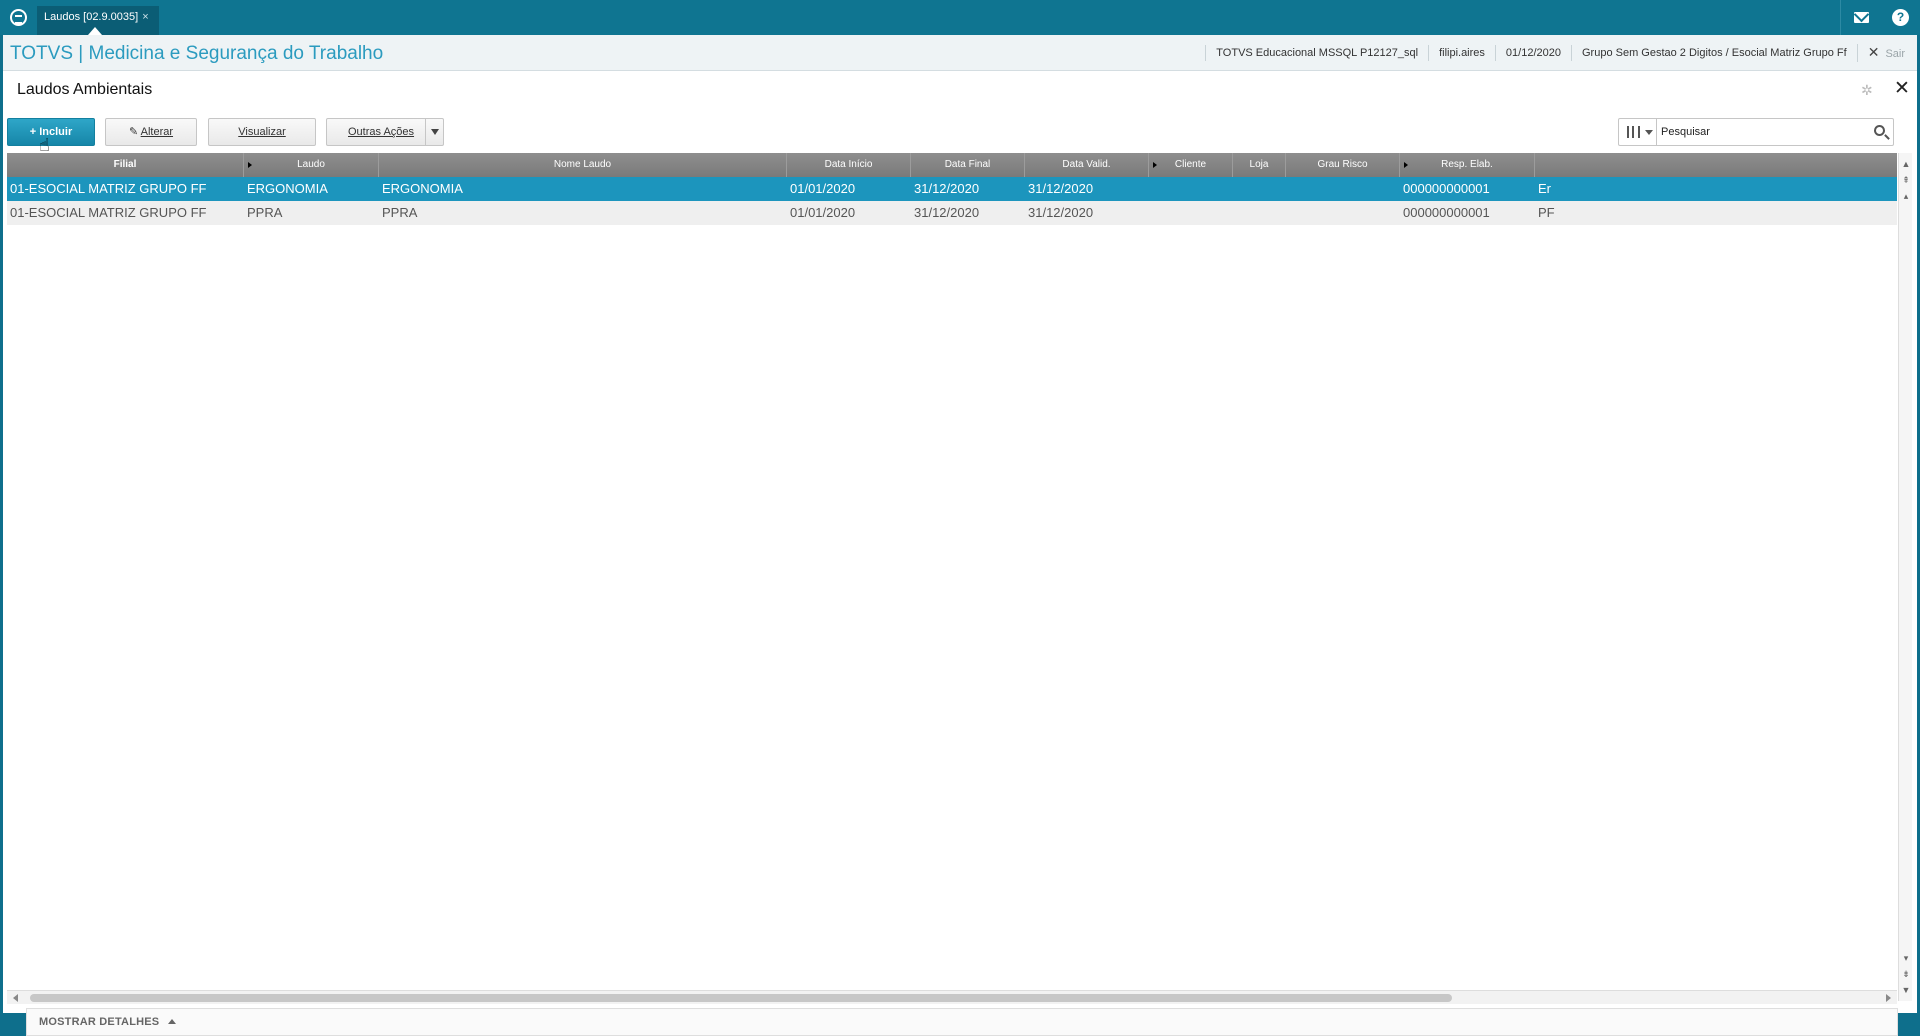 The height and width of the screenshot is (1036, 1920). What do you see at coordinates (1544, 188) in the screenshot?
I see `cell-extra: Er` at bounding box center [1544, 188].